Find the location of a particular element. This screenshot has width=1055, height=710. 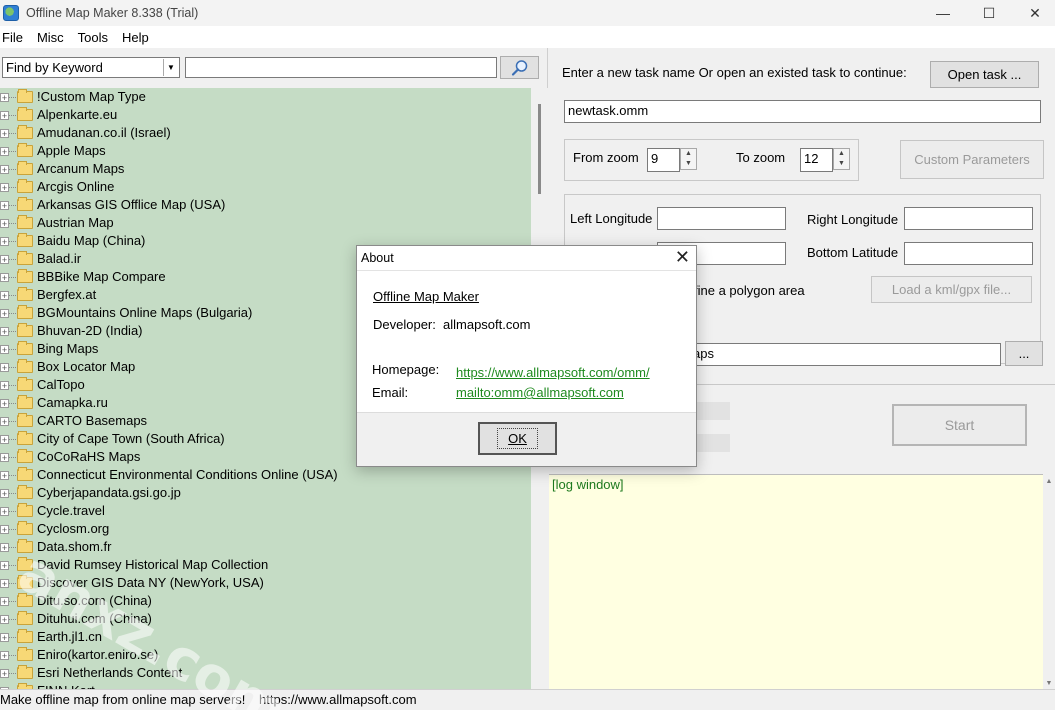

tree-item: + Arkansas GIS Offlice Map (USA) is located at coordinates (265, 205).